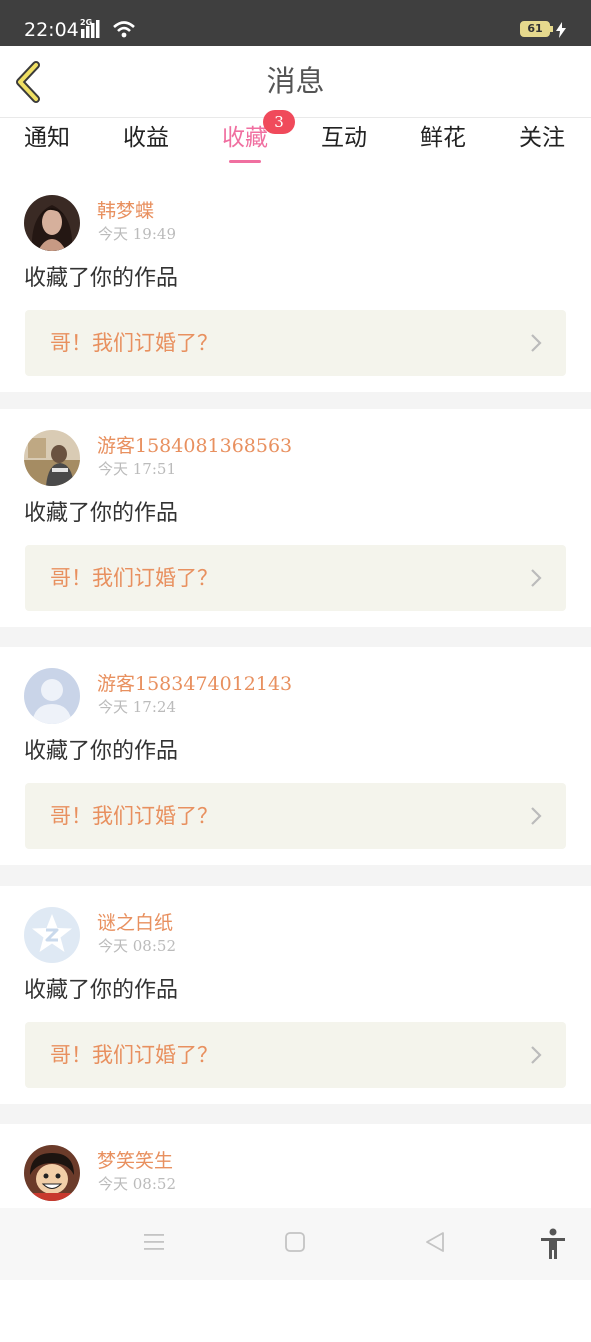 The height and width of the screenshot is (1342, 591). I want to click on status-bar: 22:04 2G 61, so click(295, 23).